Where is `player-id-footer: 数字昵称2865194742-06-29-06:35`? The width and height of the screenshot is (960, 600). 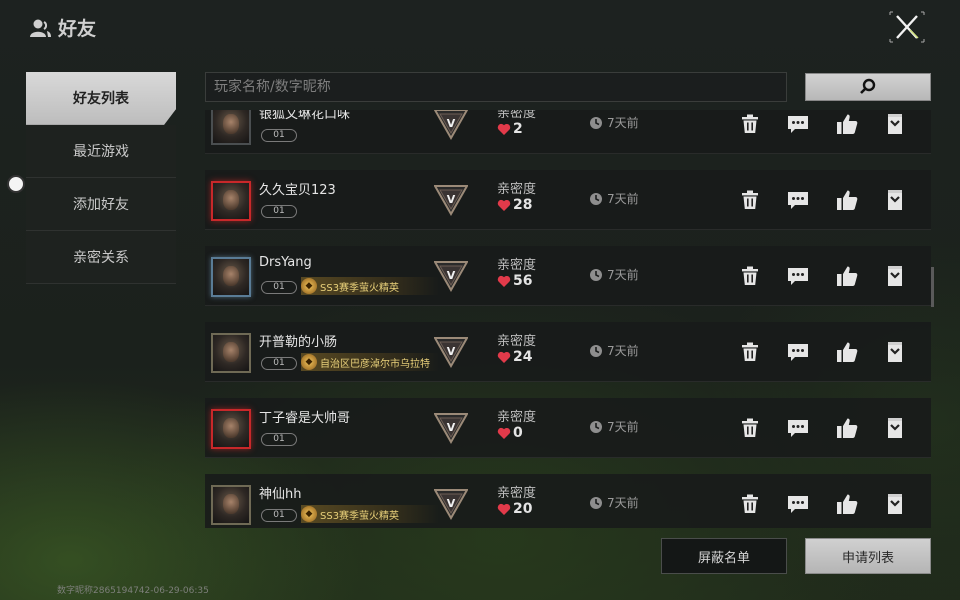 player-id-footer: 数字昵称2865194742-06-29-06:35 is located at coordinates (133, 591).